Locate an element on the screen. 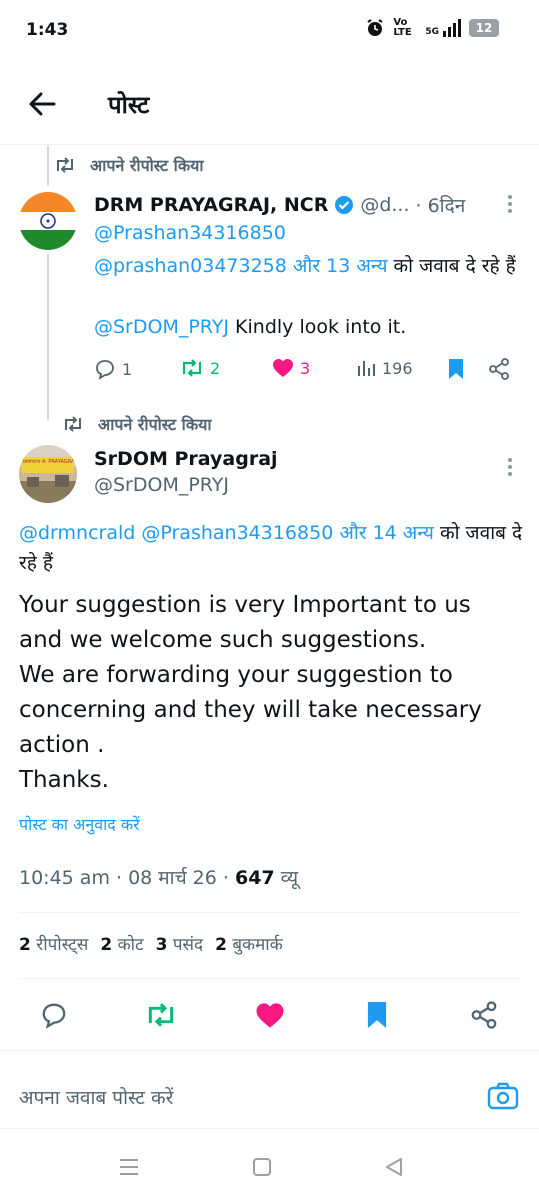 Image resolution: width=539 pixels, height=1200 pixels. body-line: Thanks. is located at coordinates (64, 780).